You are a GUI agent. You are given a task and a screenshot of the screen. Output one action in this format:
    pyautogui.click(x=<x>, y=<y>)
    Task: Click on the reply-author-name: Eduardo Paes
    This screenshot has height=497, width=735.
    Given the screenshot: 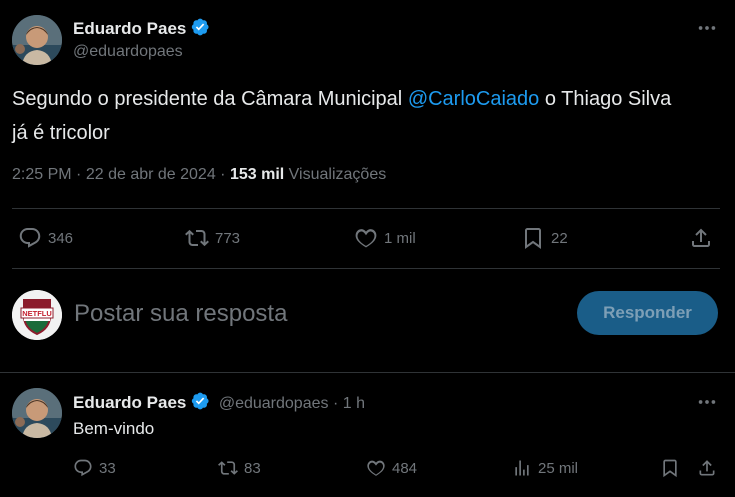 What is the action you would take?
    pyautogui.click(x=129, y=402)
    